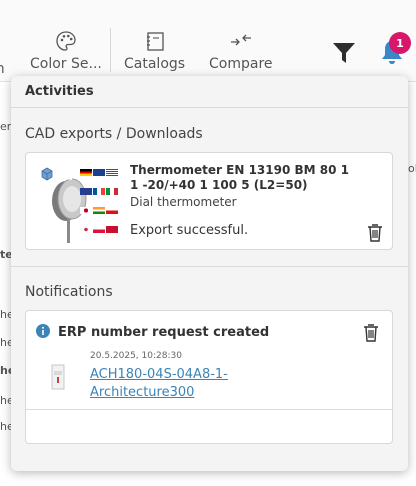  I want to click on filter-button, so click(344, 55).